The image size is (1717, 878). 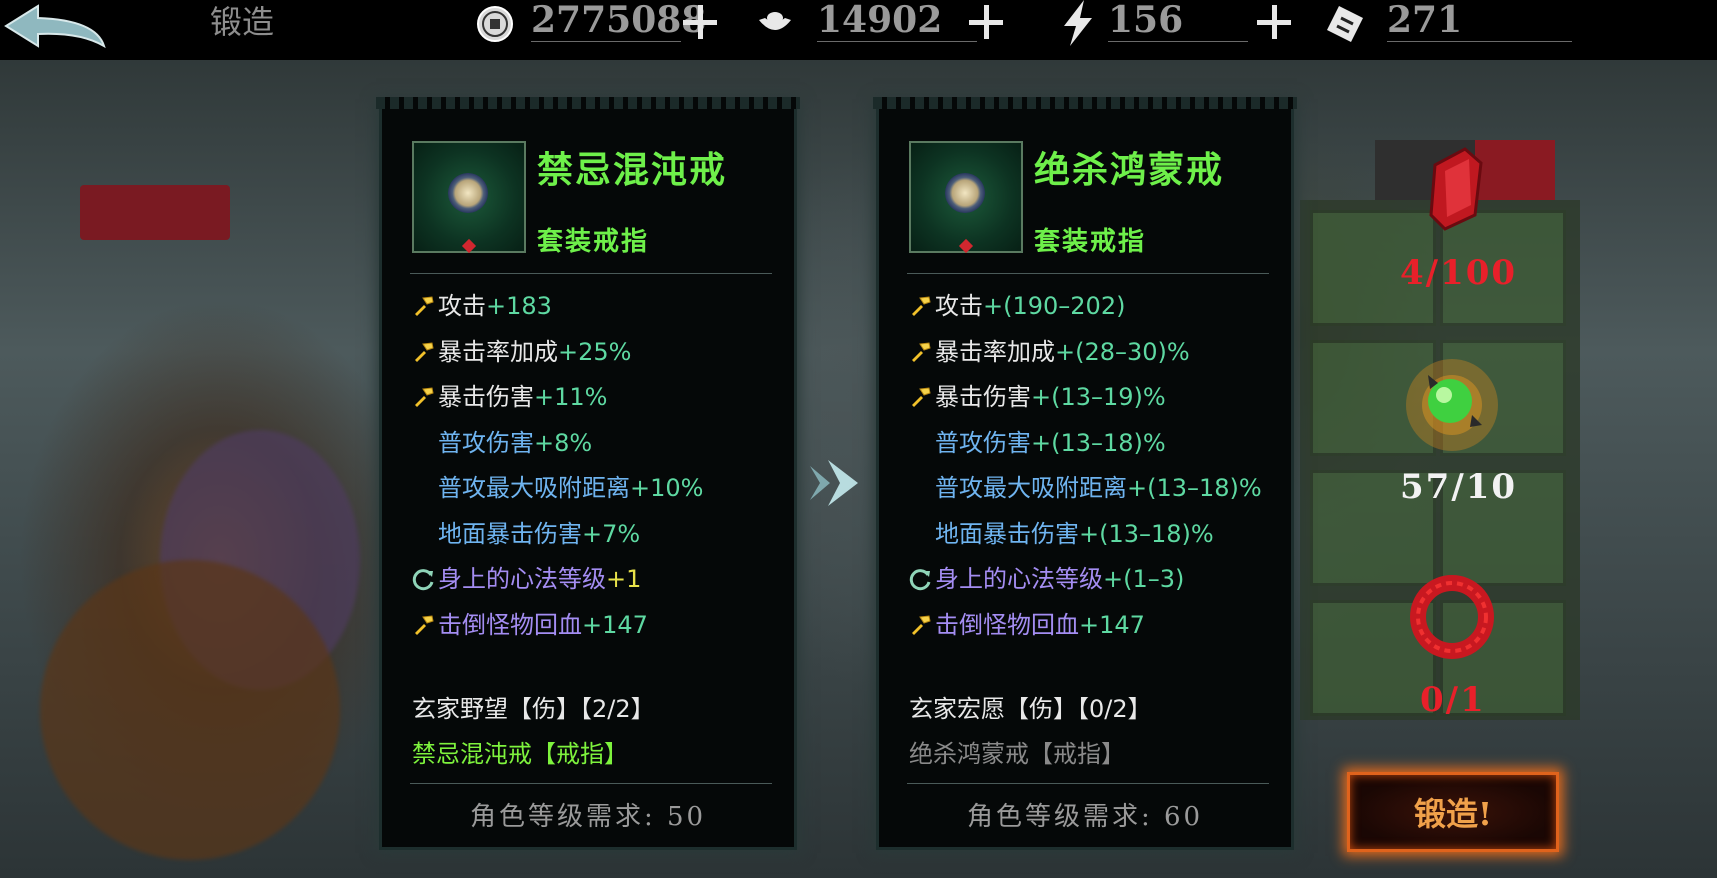 What do you see at coordinates (1085, 817) in the screenshot?
I see `level-requirement: 角色等级需求: 60` at bounding box center [1085, 817].